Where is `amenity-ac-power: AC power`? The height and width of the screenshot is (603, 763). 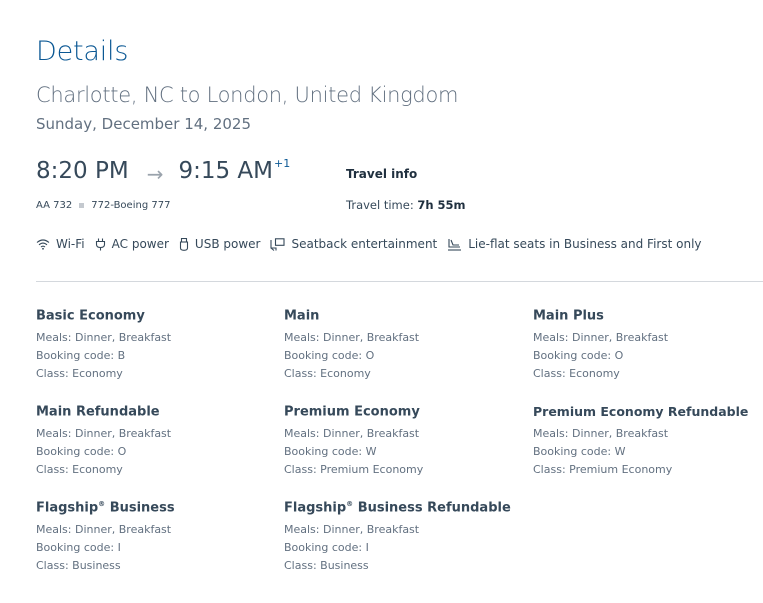 amenity-ac-power: AC power is located at coordinates (132, 244).